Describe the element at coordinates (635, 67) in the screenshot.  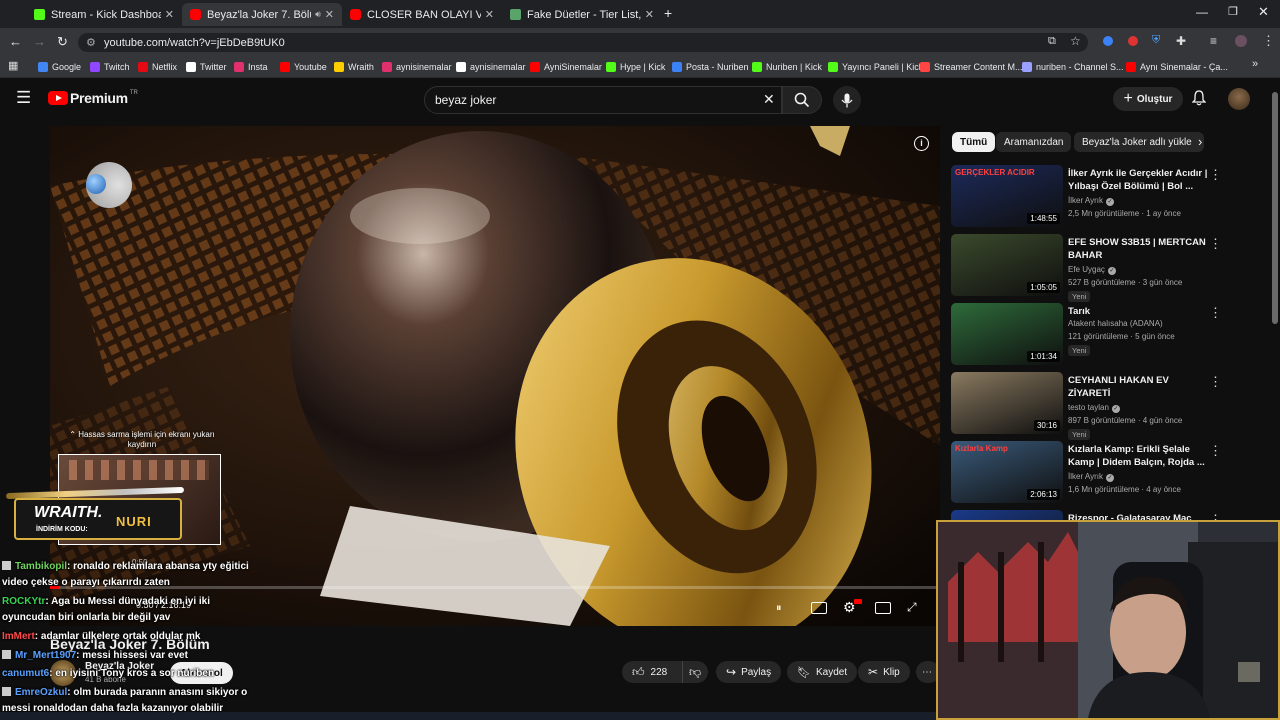
I see `bookmark-item: Hype | Kick` at that location.